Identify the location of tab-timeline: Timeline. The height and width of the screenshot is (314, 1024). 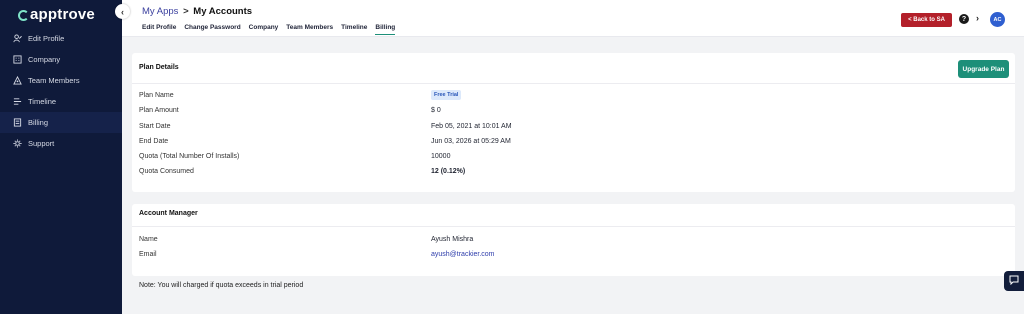
(354, 29).